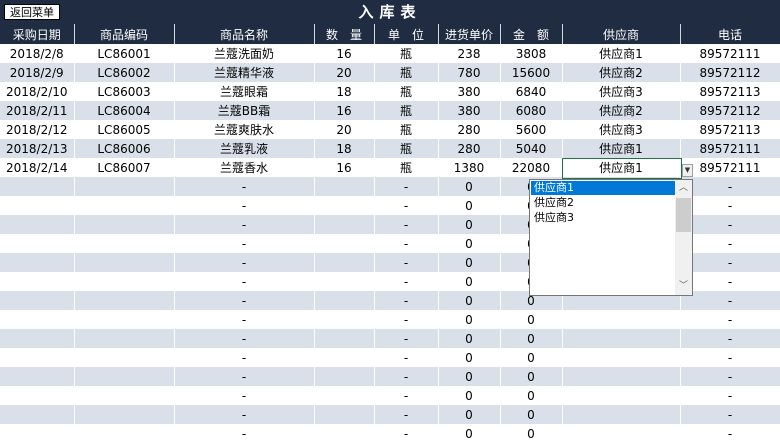 The image size is (780, 443). I want to click on table-cell: 16, so click(344, 110).